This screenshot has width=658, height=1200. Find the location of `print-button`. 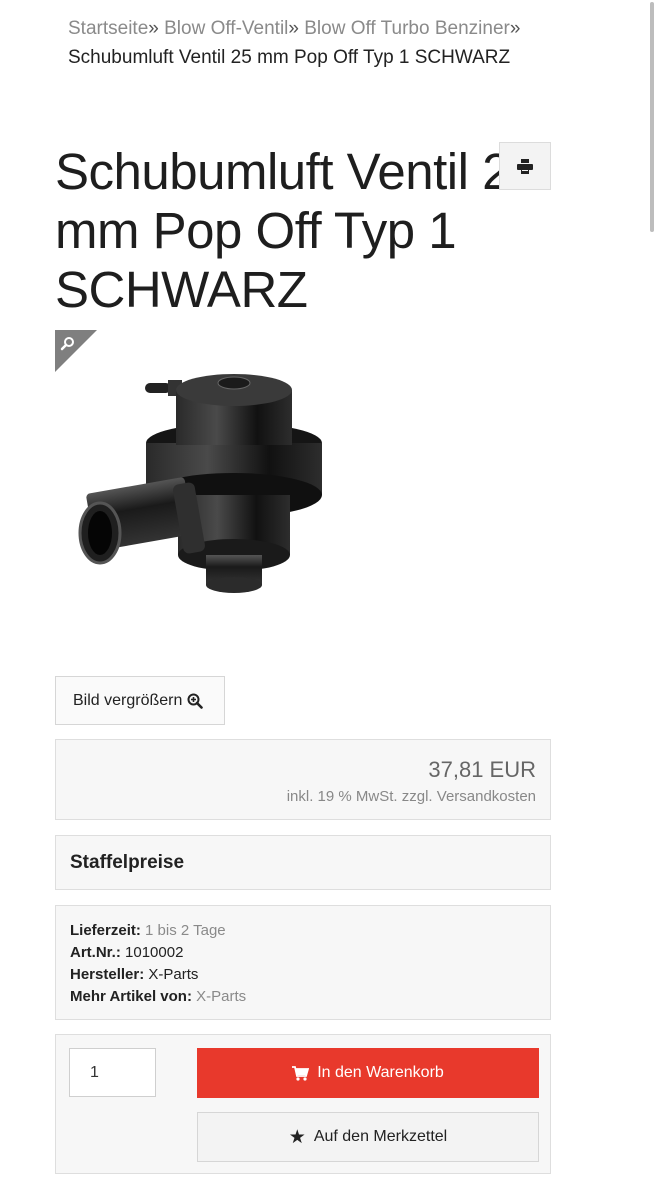

print-button is located at coordinates (525, 166).